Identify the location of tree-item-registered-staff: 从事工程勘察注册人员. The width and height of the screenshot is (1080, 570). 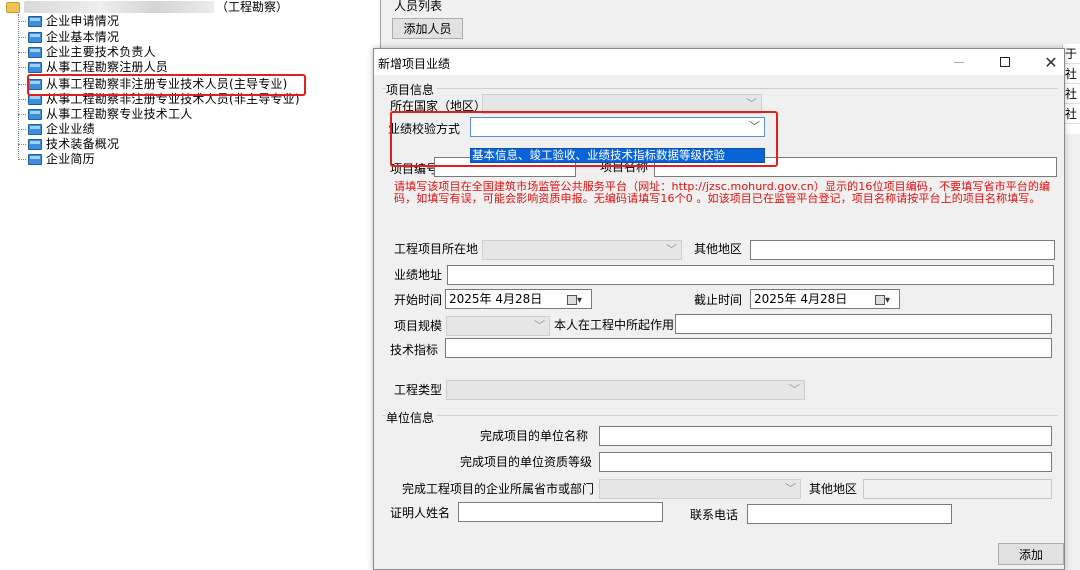
(93, 67).